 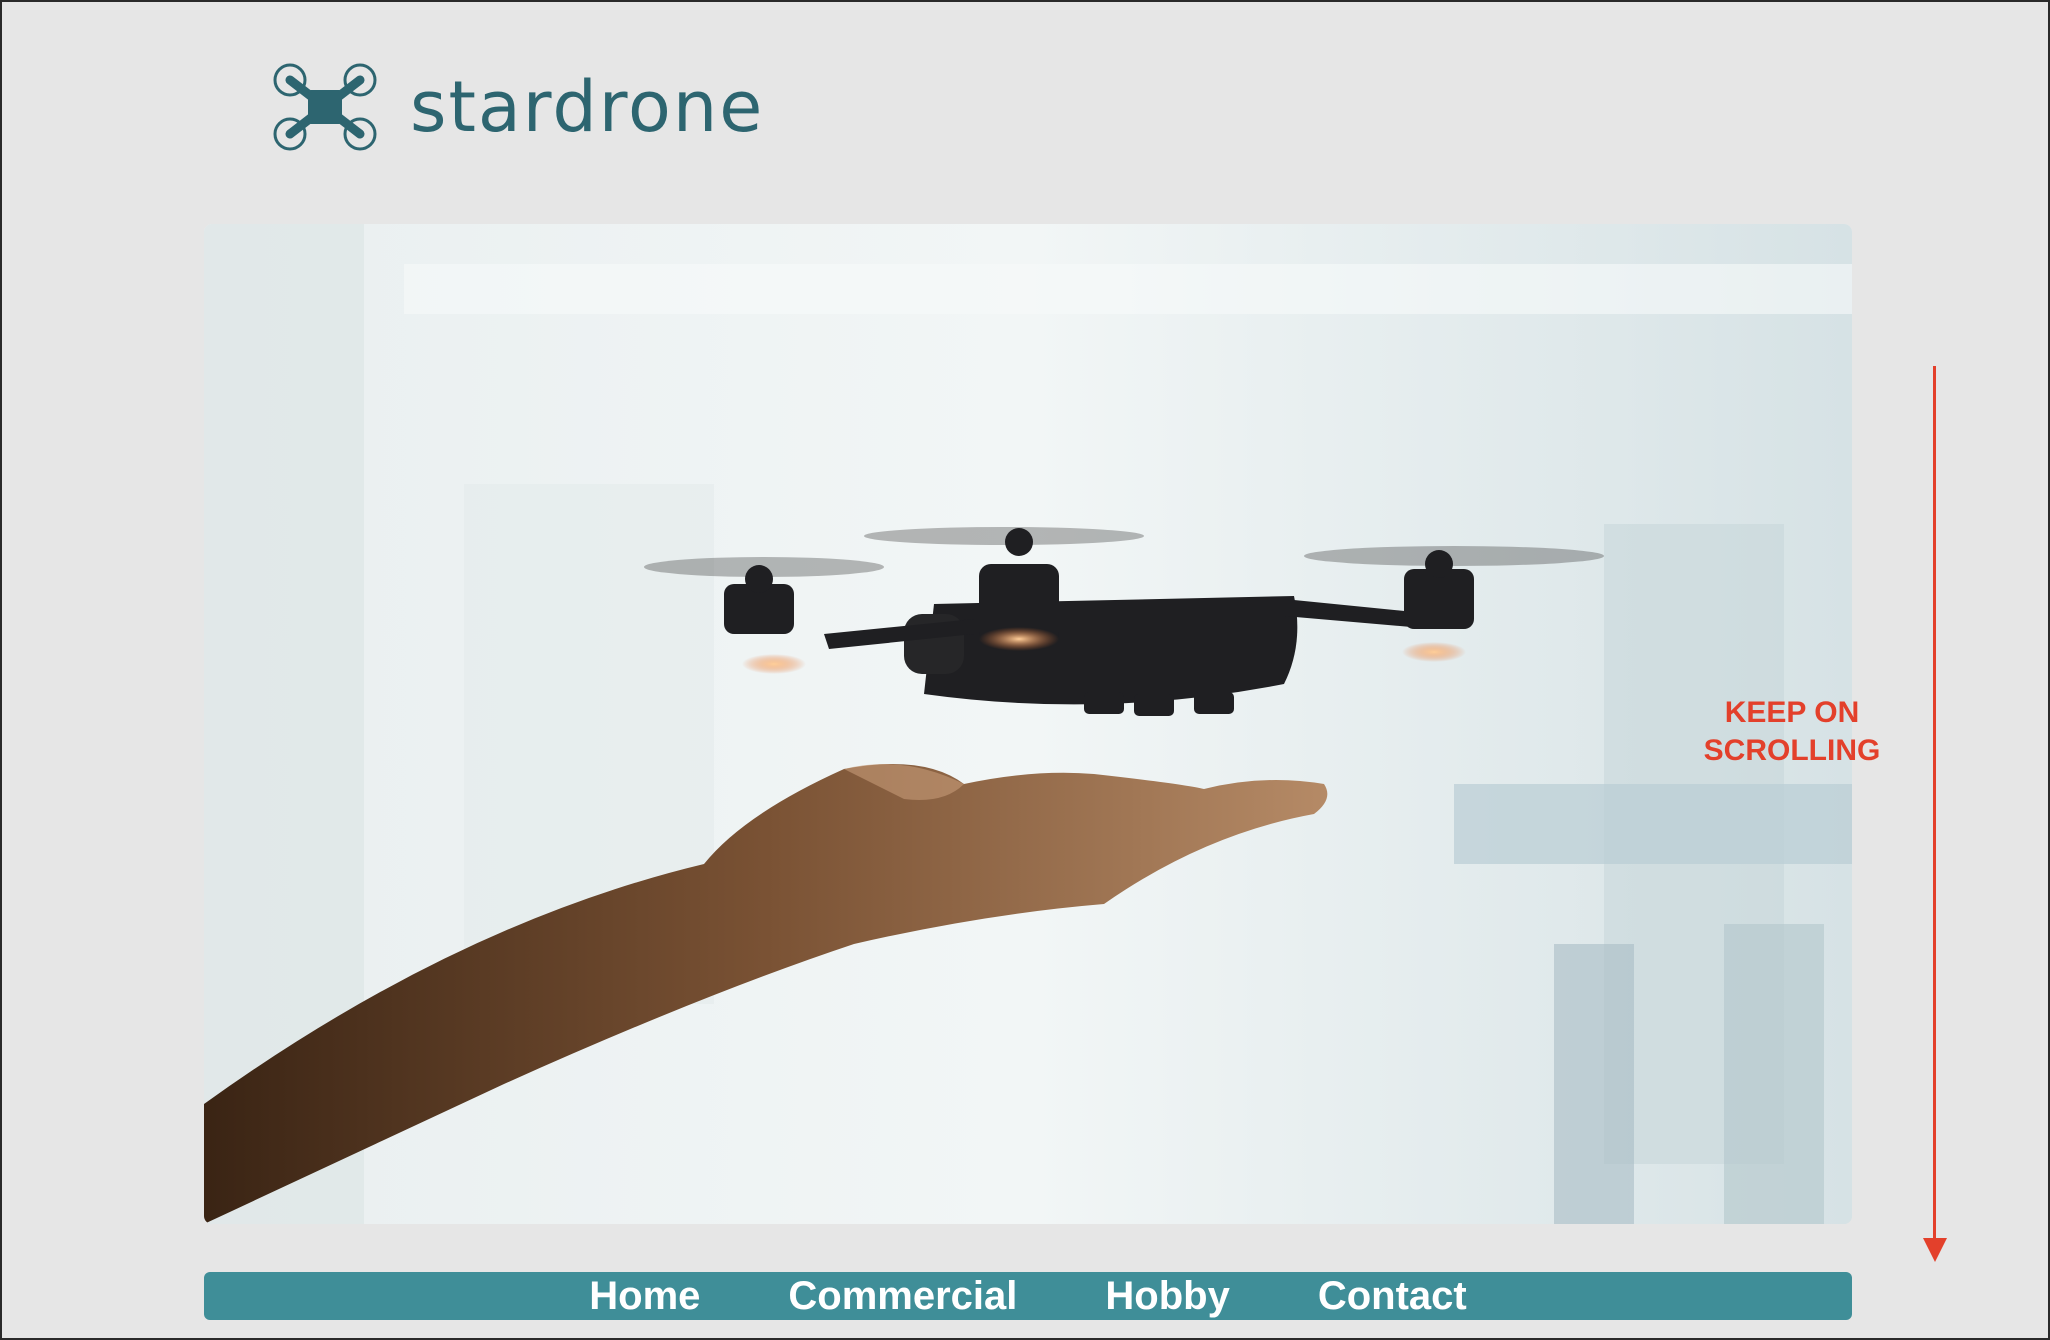 What do you see at coordinates (1392, 1296) in the screenshot?
I see `nav-contact: Contact` at bounding box center [1392, 1296].